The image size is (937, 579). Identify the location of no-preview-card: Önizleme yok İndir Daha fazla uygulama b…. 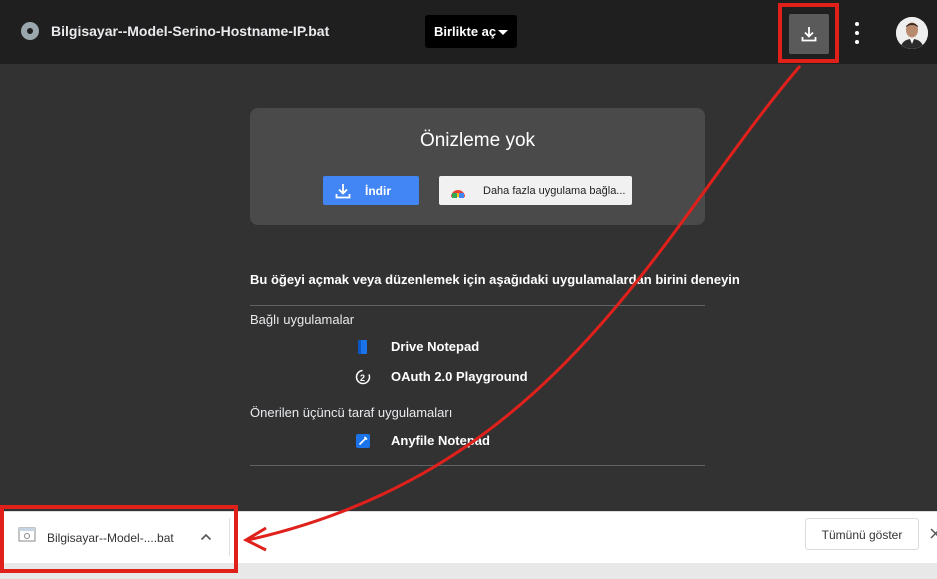
(477, 166).